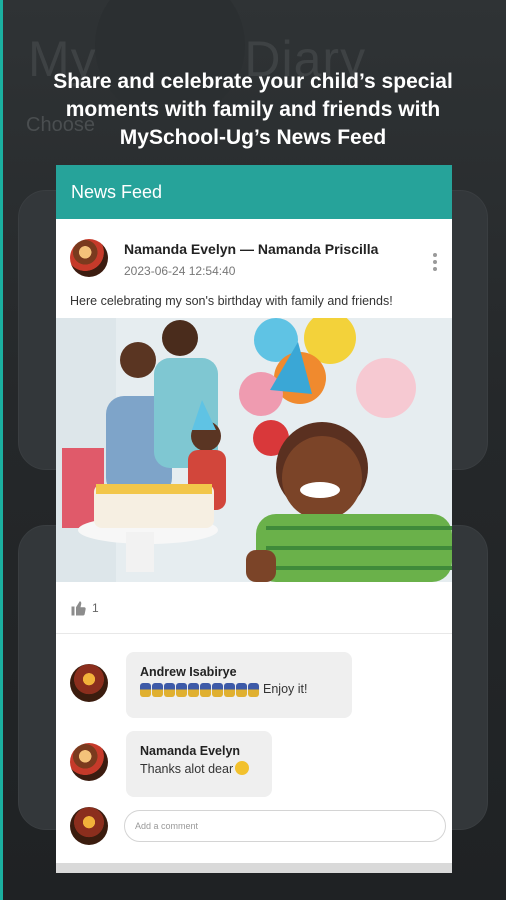 The width and height of the screenshot is (506, 900). What do you see at coordinates (79, 608) in the screenshot?
I see `thumbs-up-icon` at bounding box center [79, 608].